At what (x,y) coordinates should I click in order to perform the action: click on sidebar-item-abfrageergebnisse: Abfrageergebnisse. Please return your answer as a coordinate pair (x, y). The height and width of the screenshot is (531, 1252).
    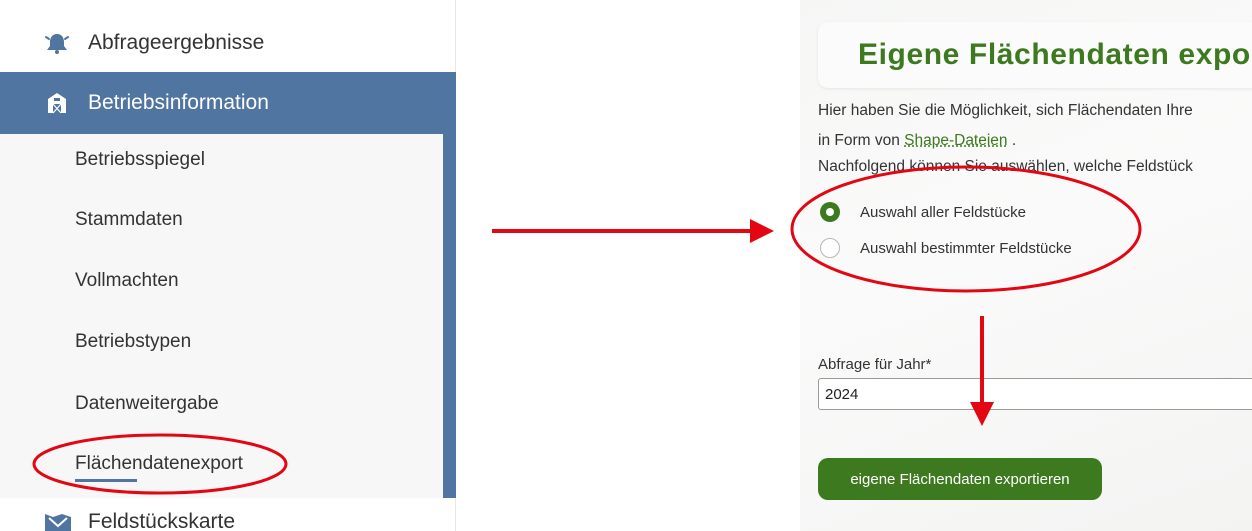
    Looking at the image, I should click on (228, 43).